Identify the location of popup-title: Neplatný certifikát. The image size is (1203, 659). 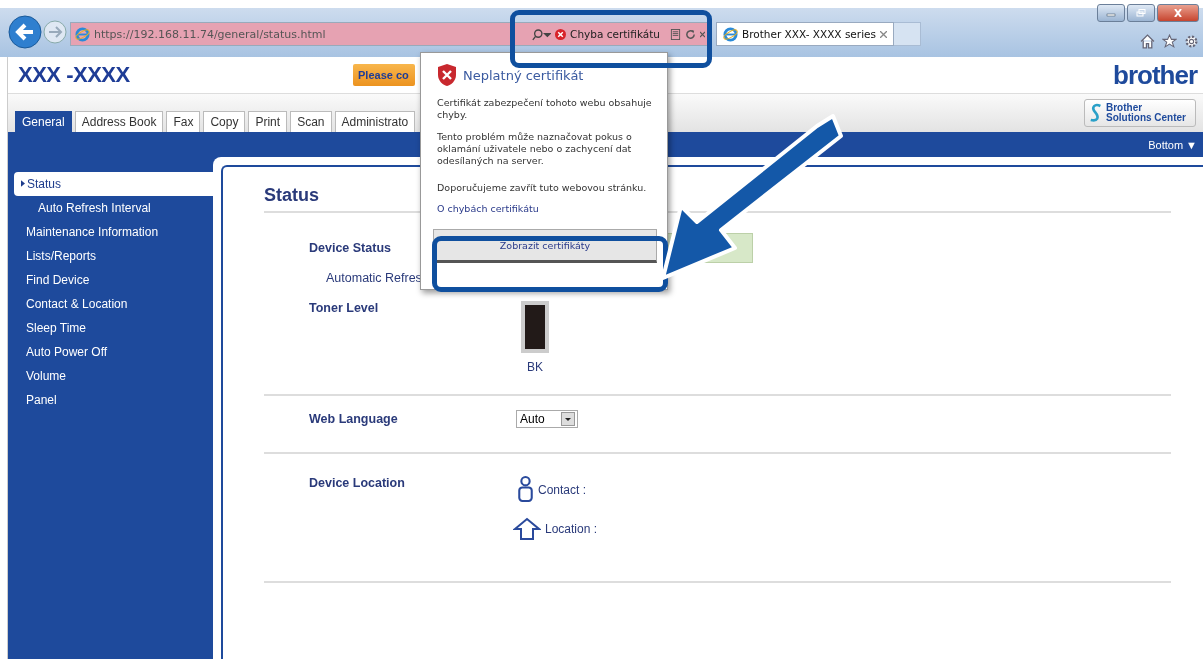
(523, 75).